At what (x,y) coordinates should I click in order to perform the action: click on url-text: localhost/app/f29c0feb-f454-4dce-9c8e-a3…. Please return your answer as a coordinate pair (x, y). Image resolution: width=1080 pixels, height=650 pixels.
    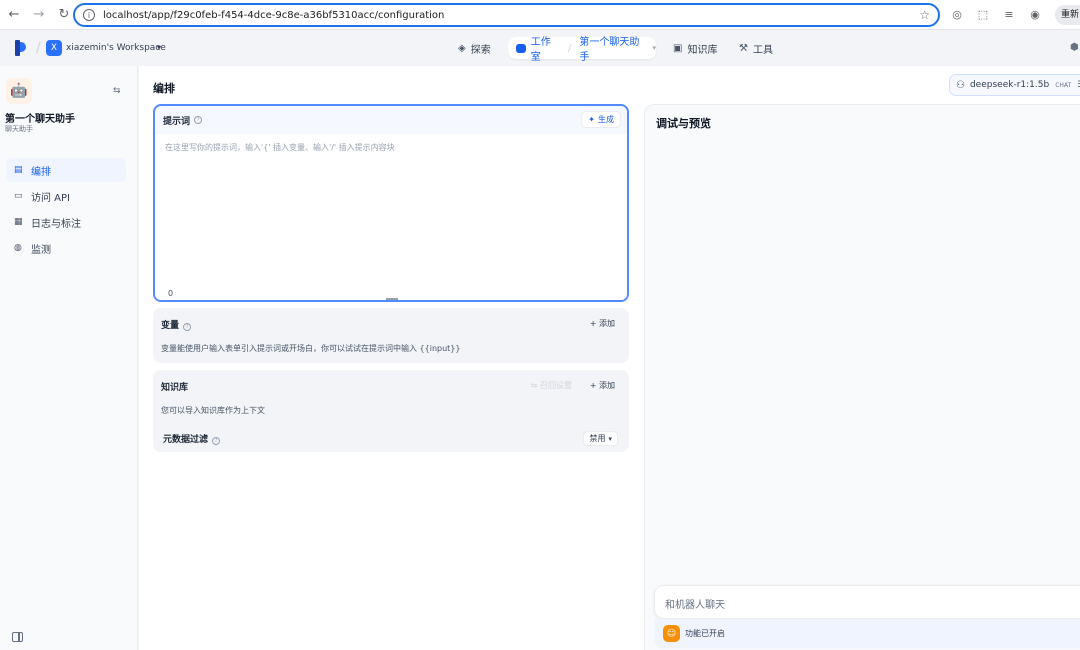
    Looking at the image, I should click on (274, 15).